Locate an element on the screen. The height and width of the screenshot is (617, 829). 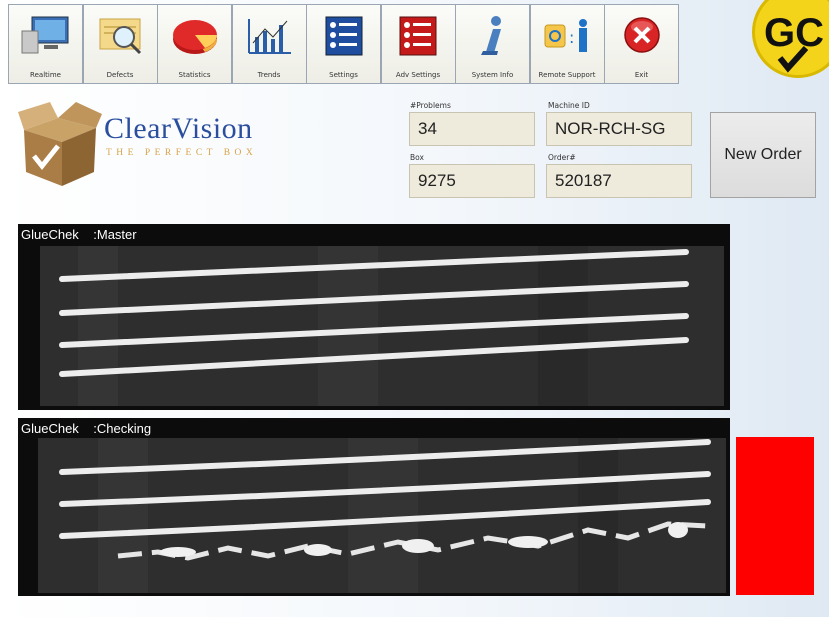
gc-logo: GC is located at coordinates (794, 42).